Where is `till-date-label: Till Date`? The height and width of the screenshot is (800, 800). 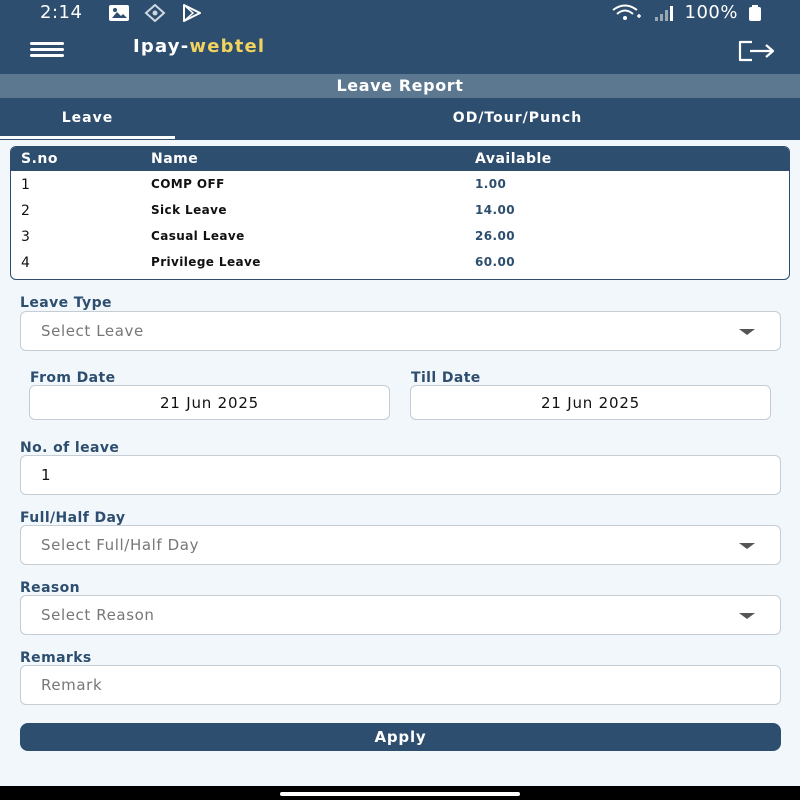
till-date-label: Till Date is located at coordinates (446, 378).